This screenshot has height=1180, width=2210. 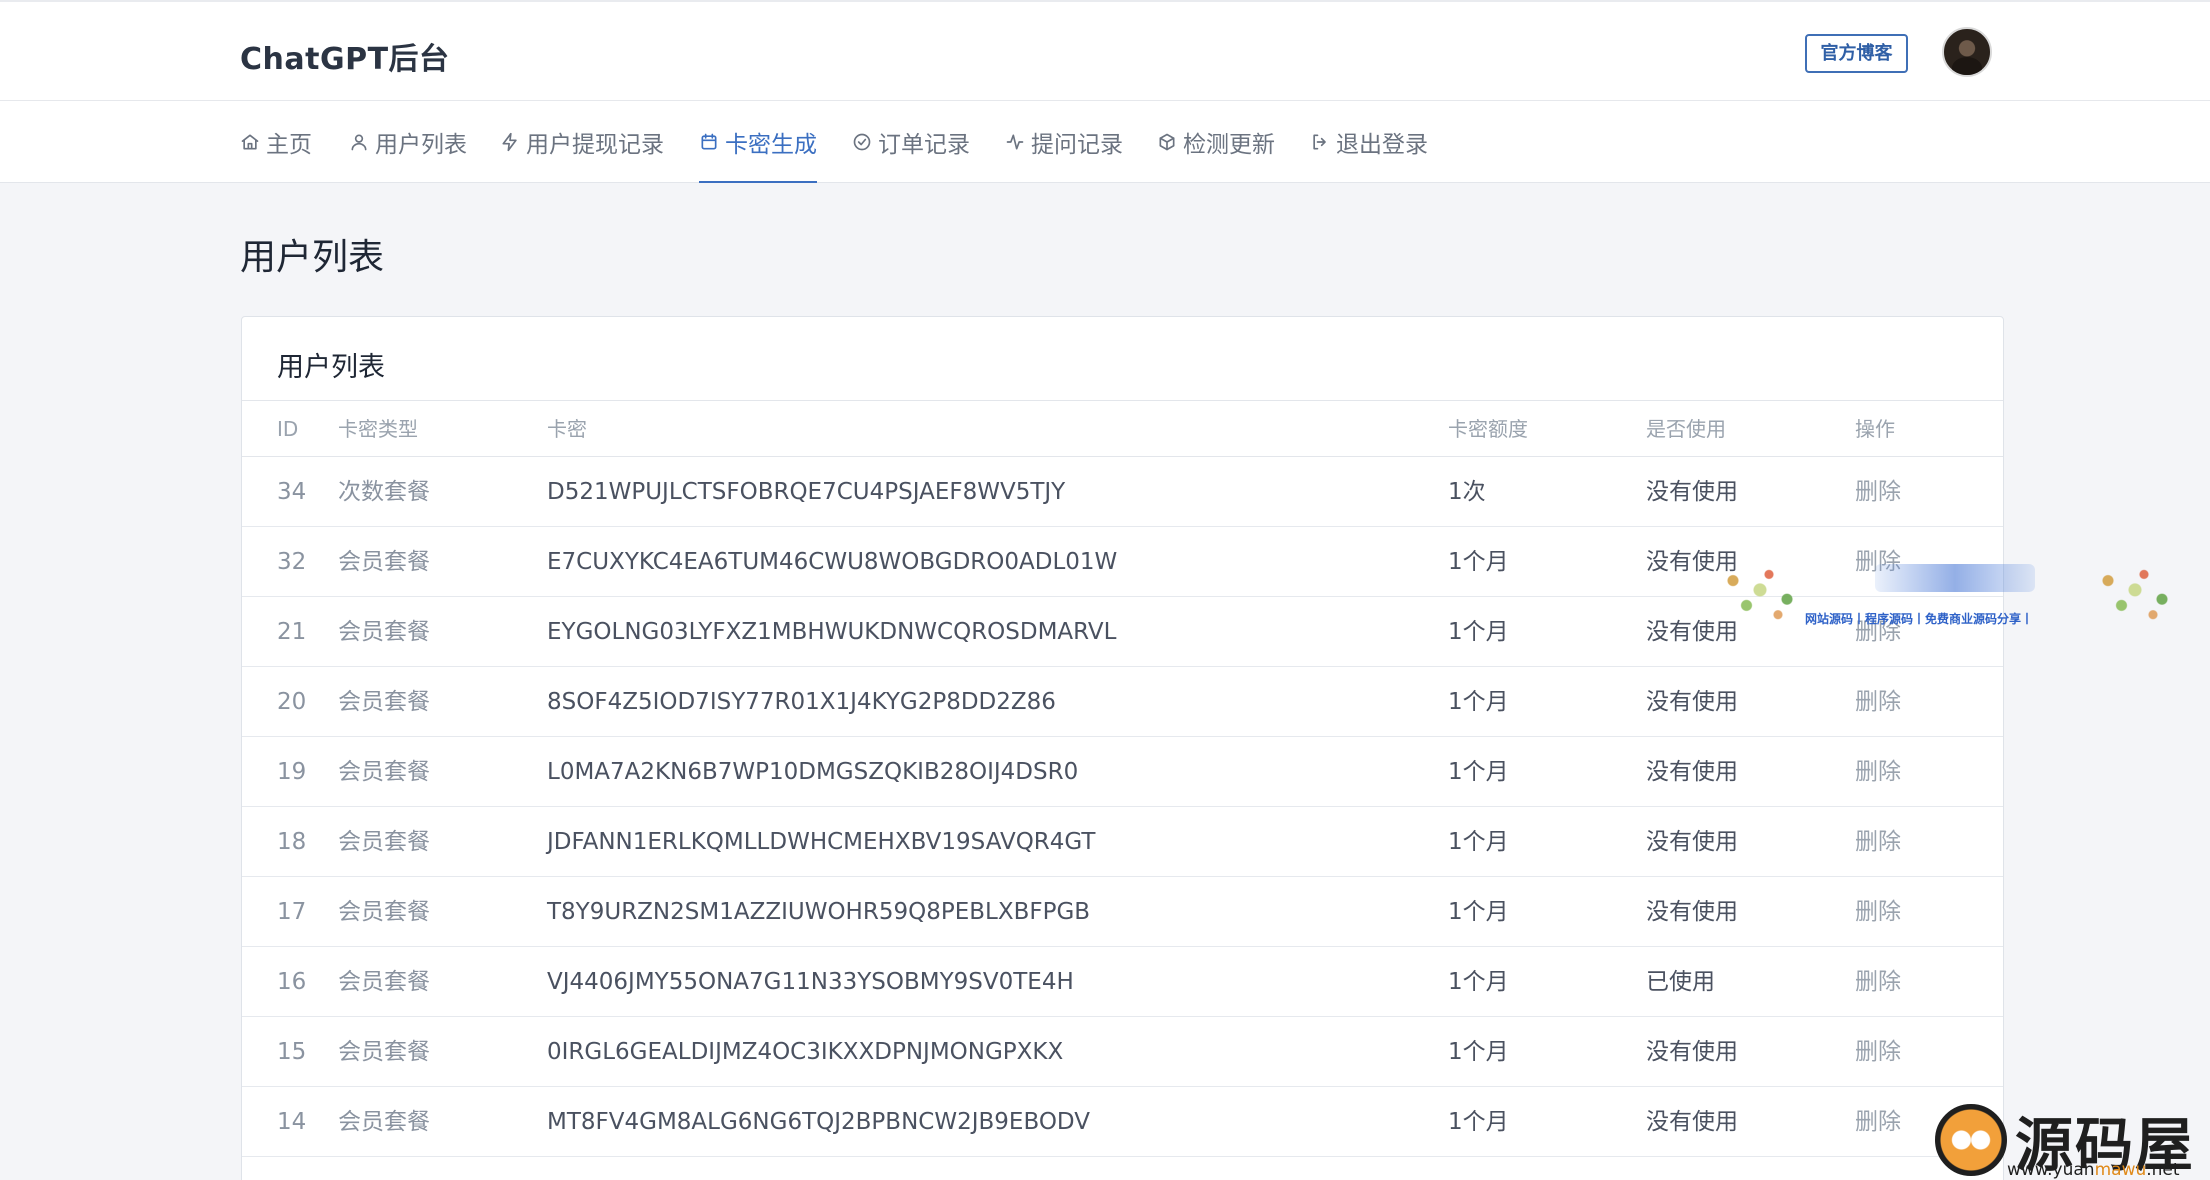 What do you see at coordinates (2105, 1145) in the screenshot?
I see `watermark-logo-text: 源码屋` at bounding box center [2105, 1145].